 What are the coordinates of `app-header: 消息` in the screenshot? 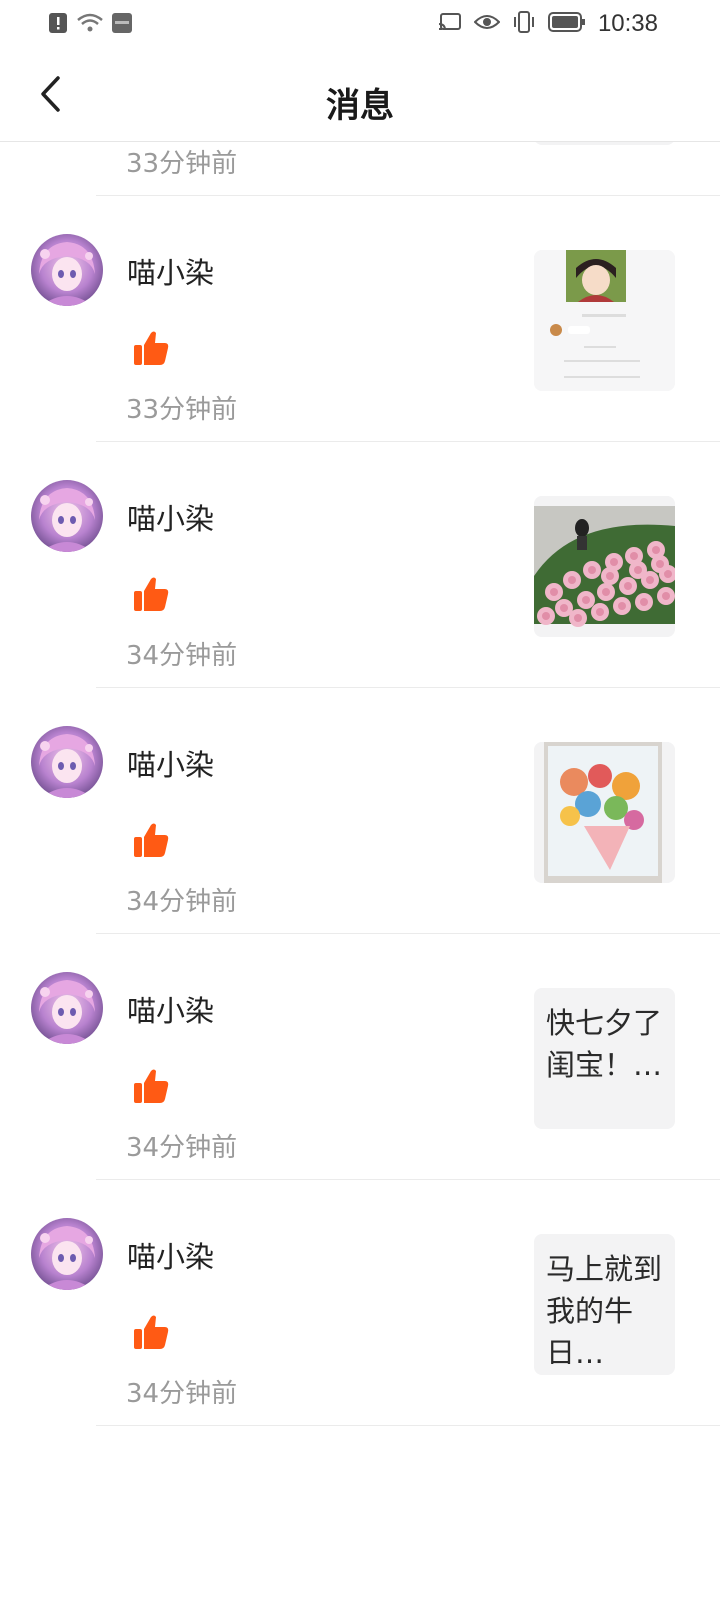 It's located at (360, 96).